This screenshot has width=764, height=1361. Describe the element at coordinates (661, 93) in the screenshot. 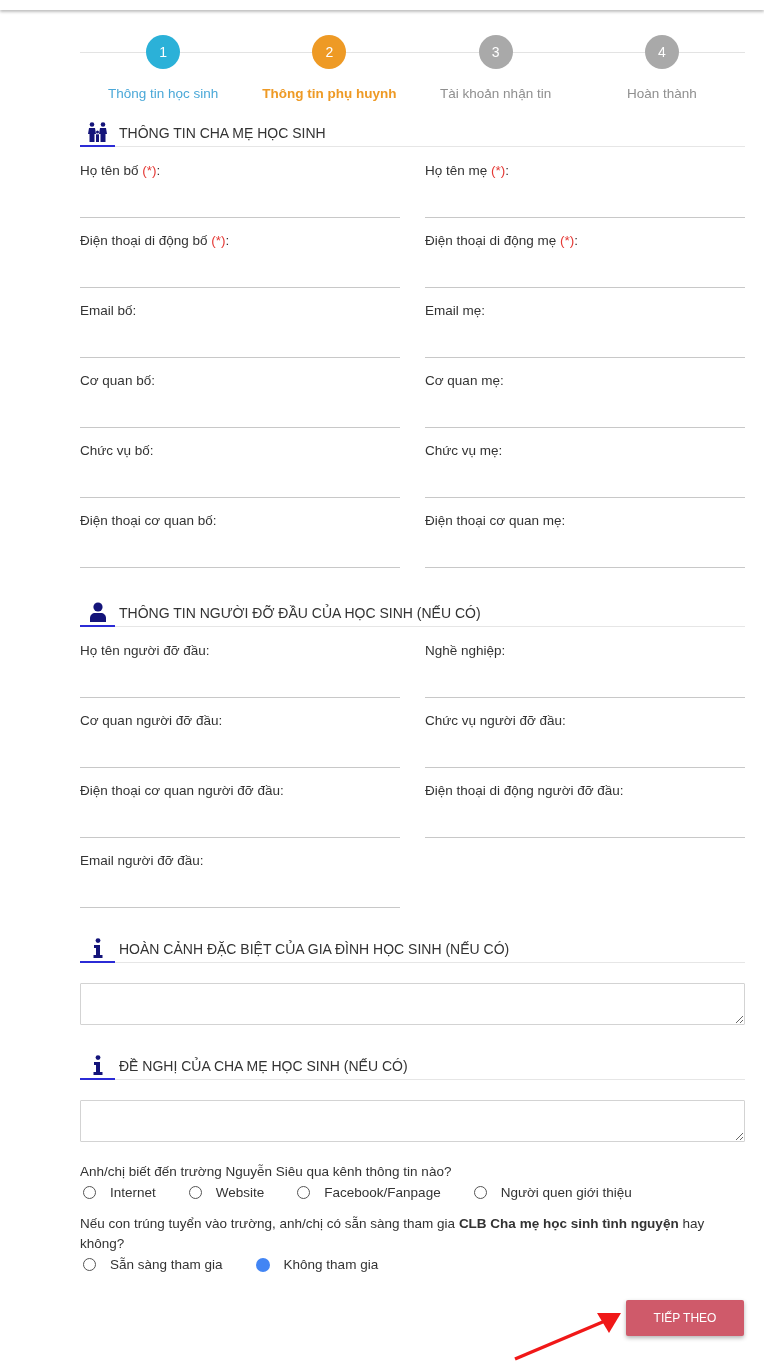

I see `step-label: Hoàn thành` at that location.